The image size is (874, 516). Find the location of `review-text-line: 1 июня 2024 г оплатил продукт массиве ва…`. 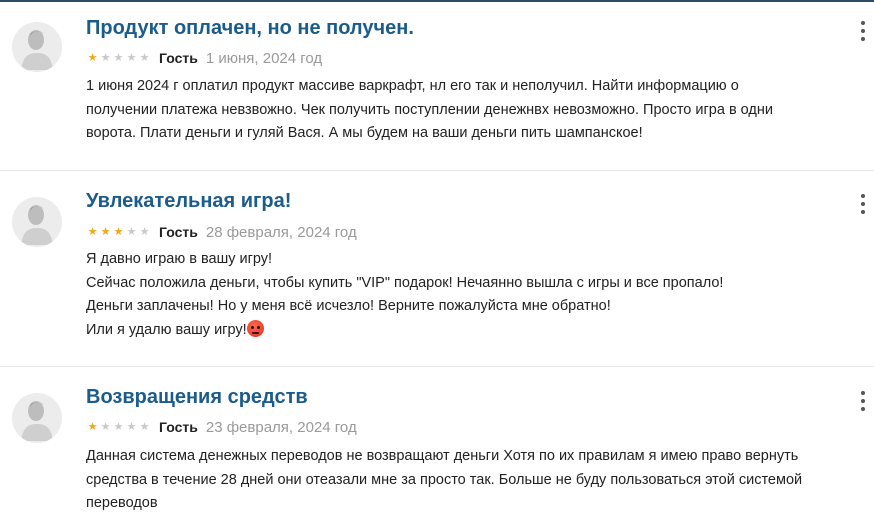

review-text-line: 1 июня 2024 г оплатил продукт массиве ва… is located at coordinates (412, 86).